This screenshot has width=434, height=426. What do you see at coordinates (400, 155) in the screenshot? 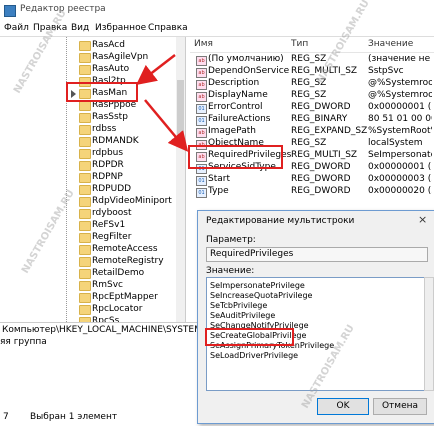
I see `value-data: SeImpersonatePrivi` at bounding box center [400, 155].